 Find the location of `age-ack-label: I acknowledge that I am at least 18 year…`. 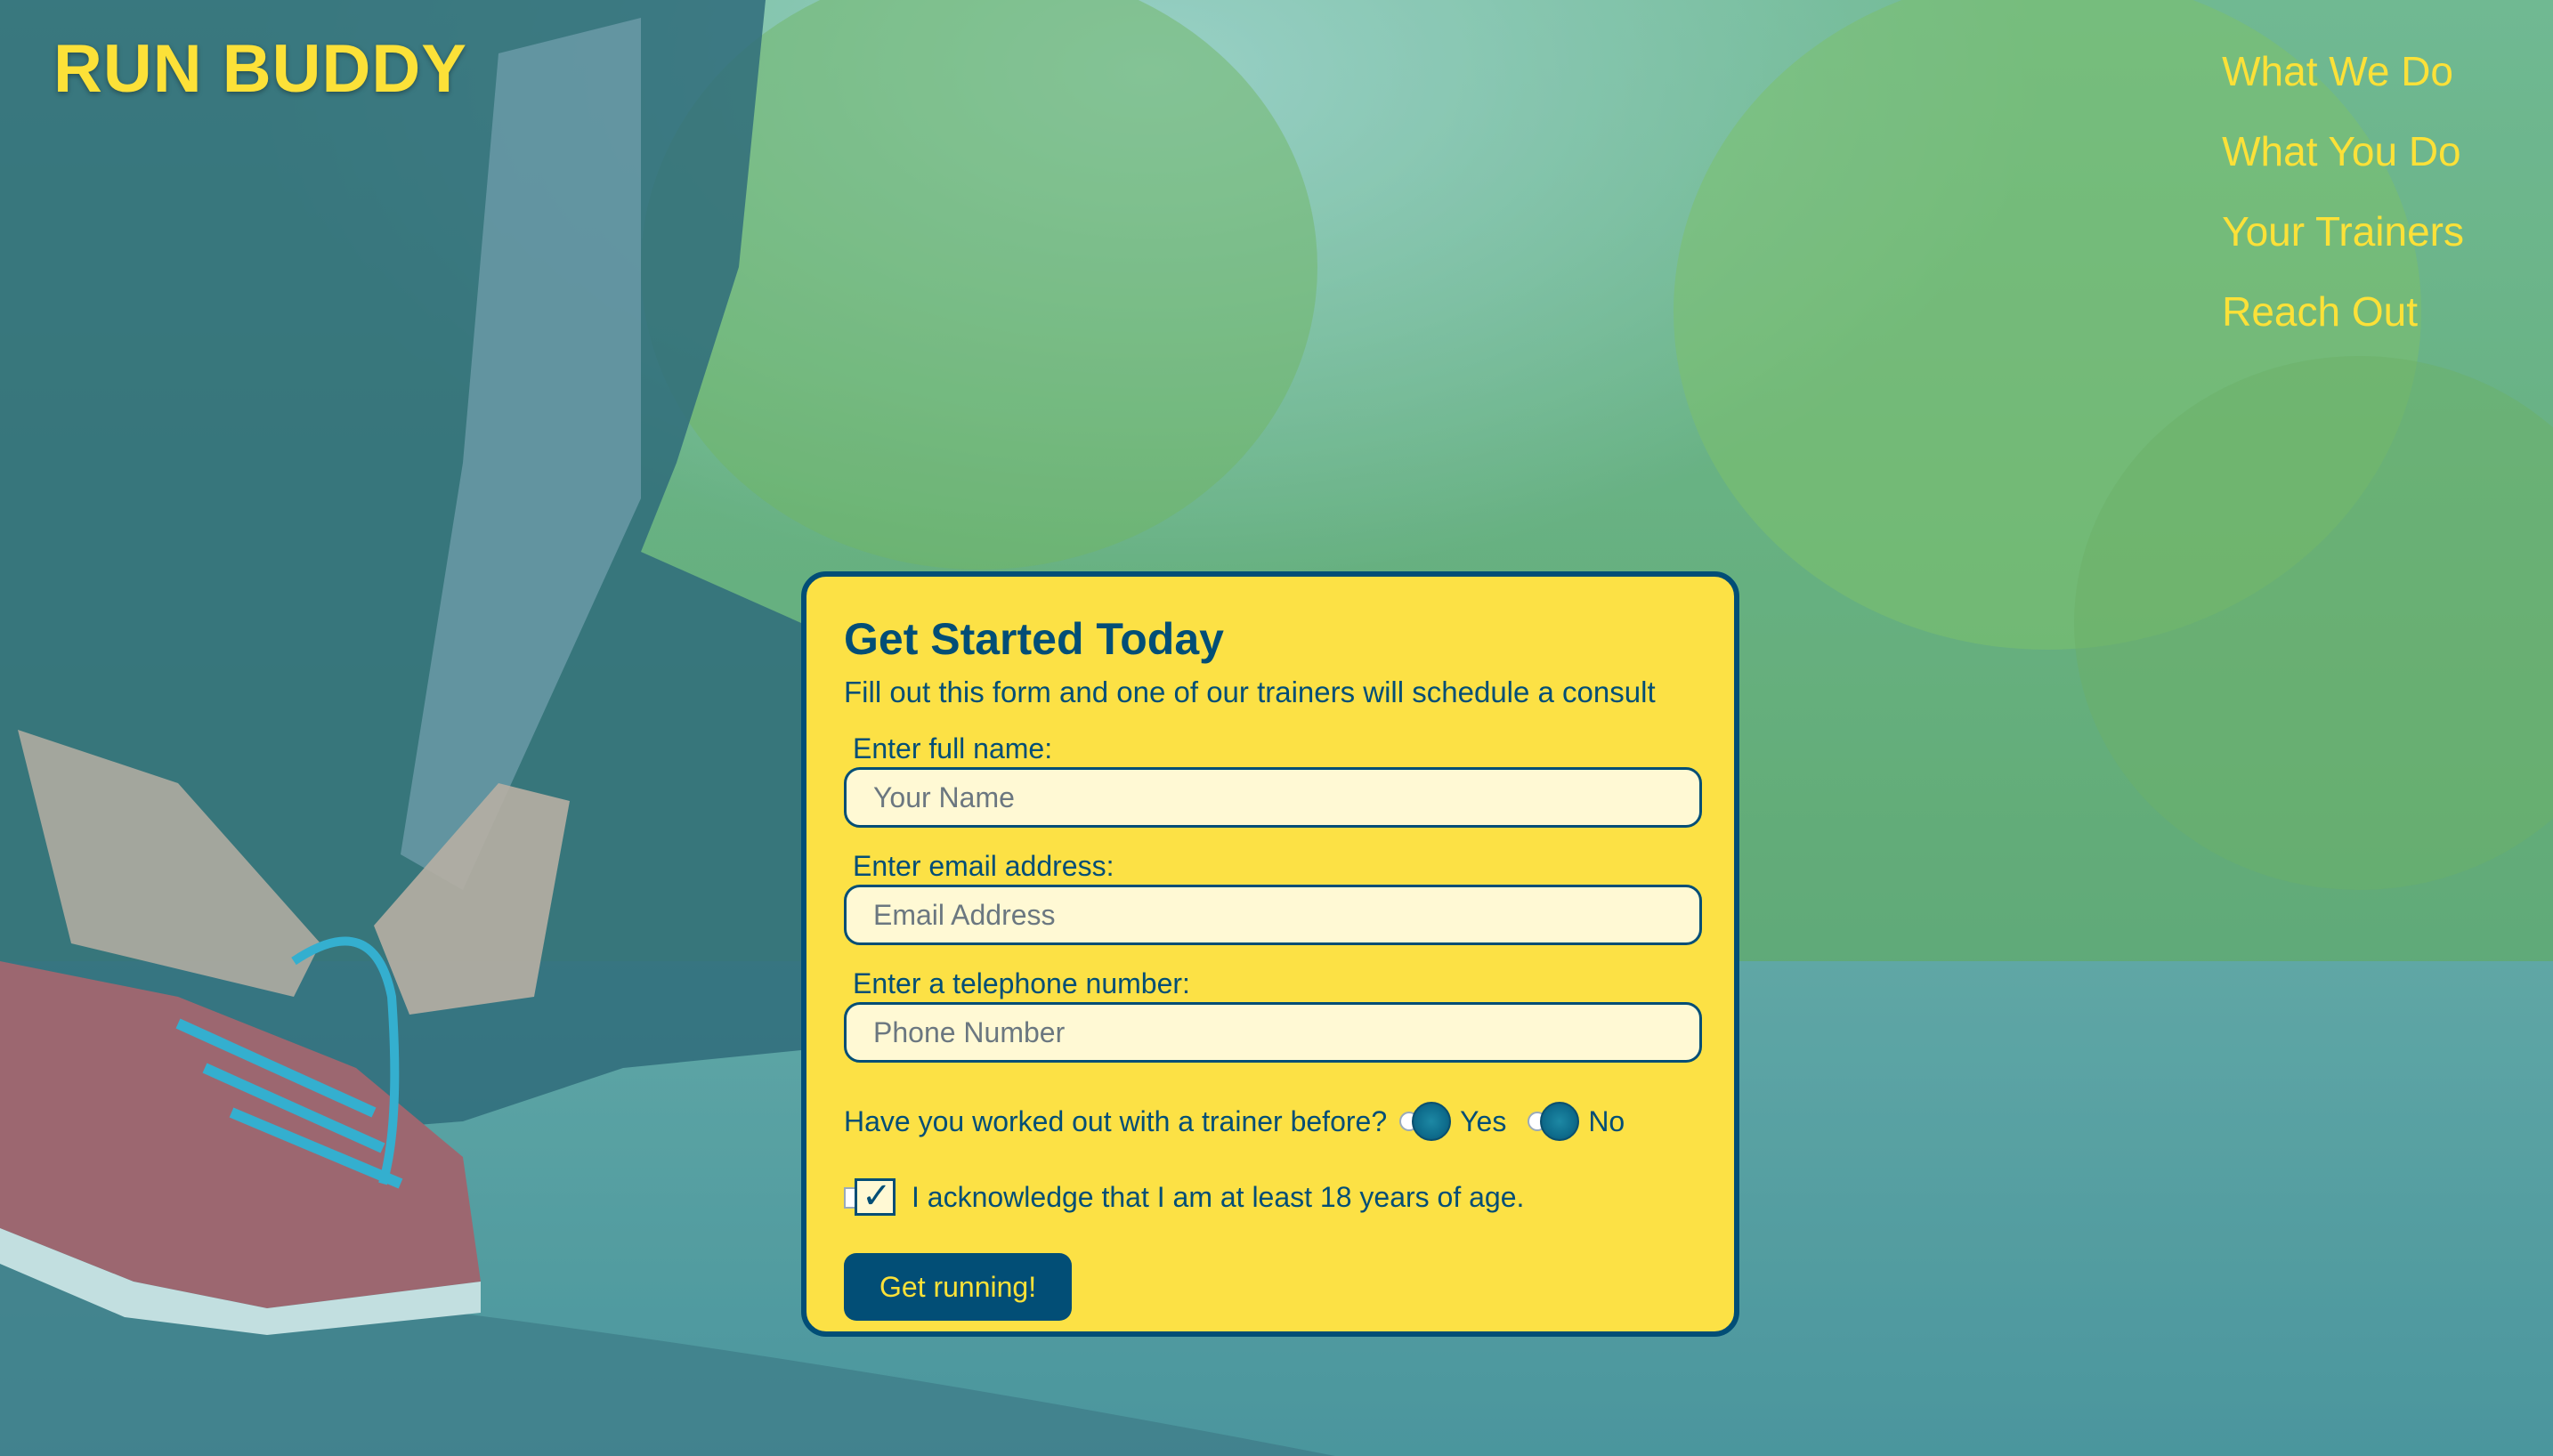

age-ack-label: I acknowledge that I am at least 18 year… is located at coordinates (1218, 1197).